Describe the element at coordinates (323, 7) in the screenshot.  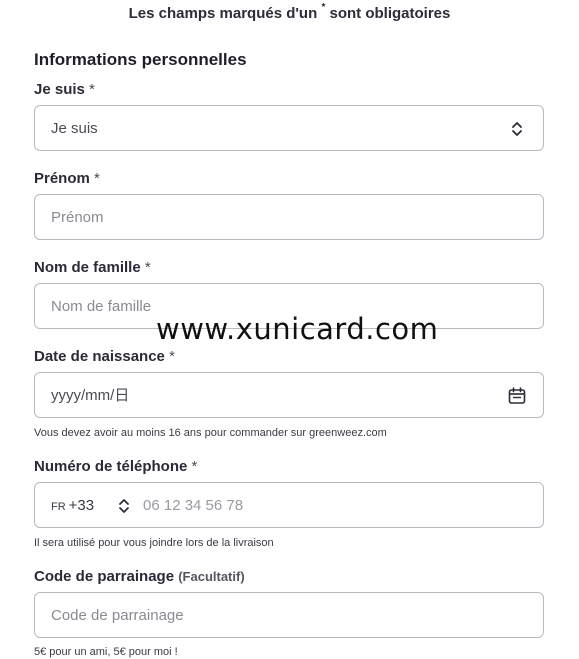
I see `notice-star: *` at that location.